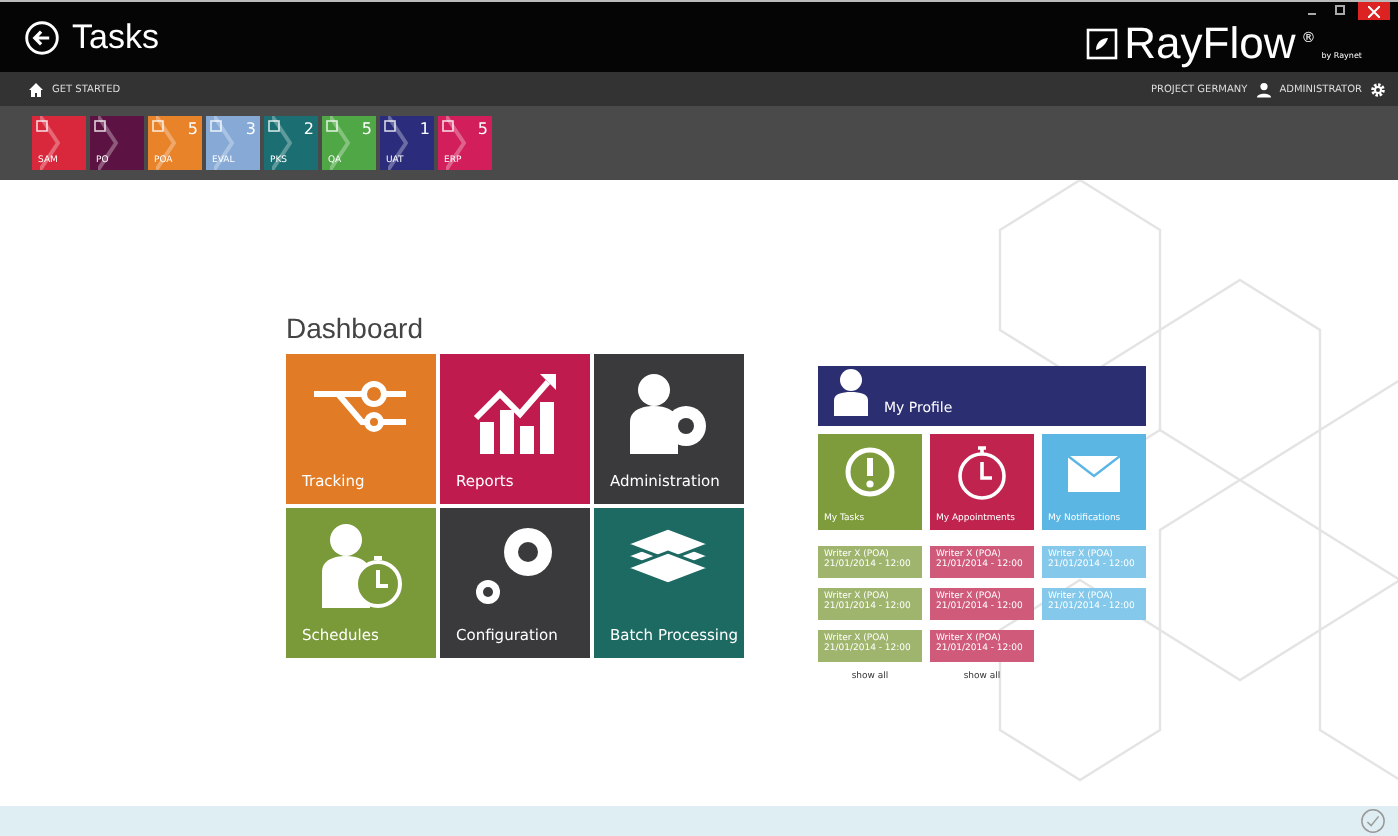 Image resolution: width=1398 pixels, height=836 pixels. I want to click on dashboard-title: Dashboard, so click(355, 328).